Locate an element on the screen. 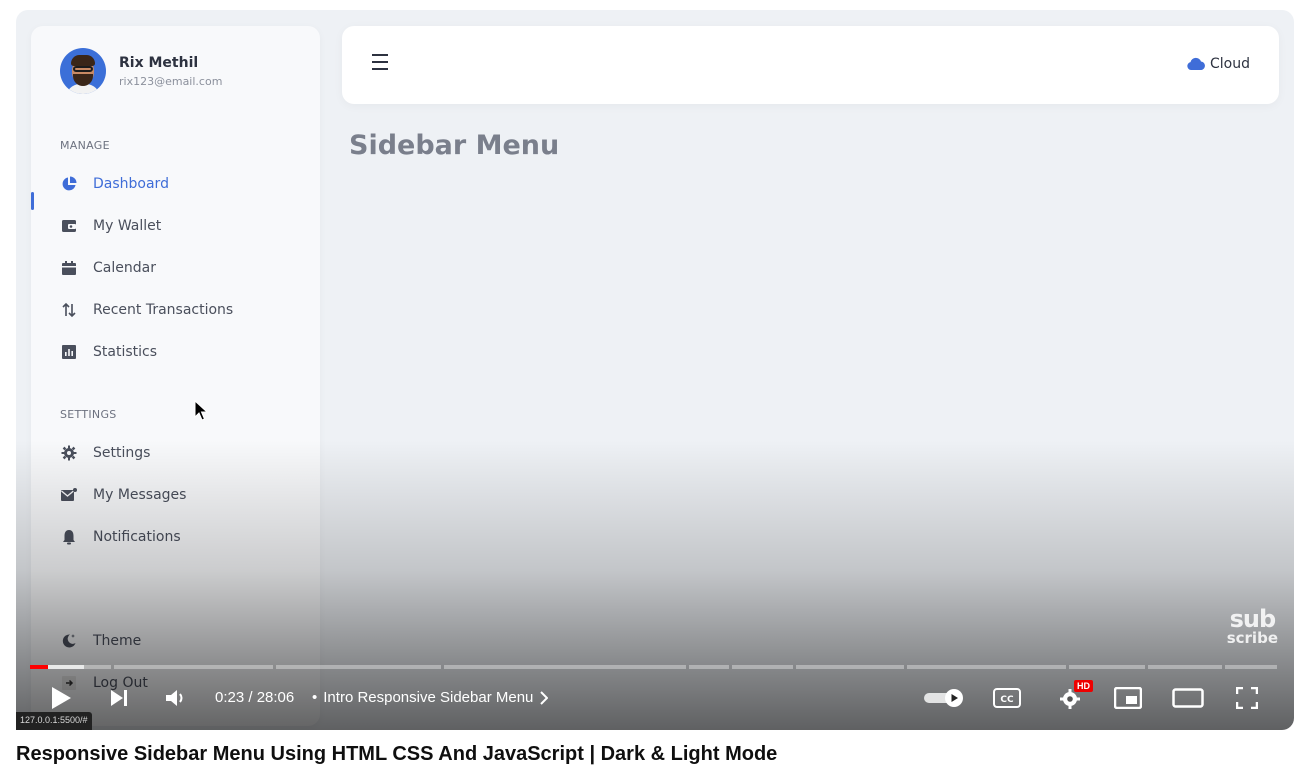 This screenshot has height=766, width=1305. section-label-settings: SETTINGS is located at coordinates (88, 414).